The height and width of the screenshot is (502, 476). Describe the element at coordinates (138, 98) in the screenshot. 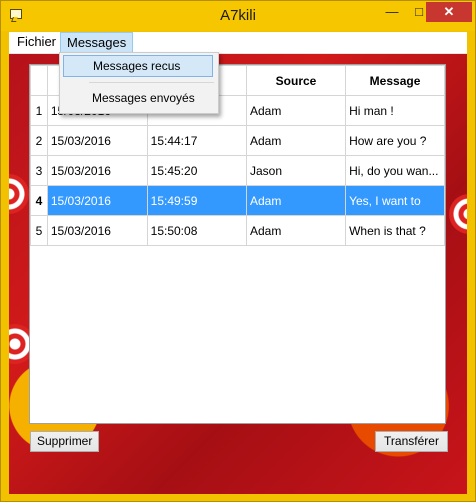

I see `menu-item-messages-envoyes: Messages envoyés` at that location.